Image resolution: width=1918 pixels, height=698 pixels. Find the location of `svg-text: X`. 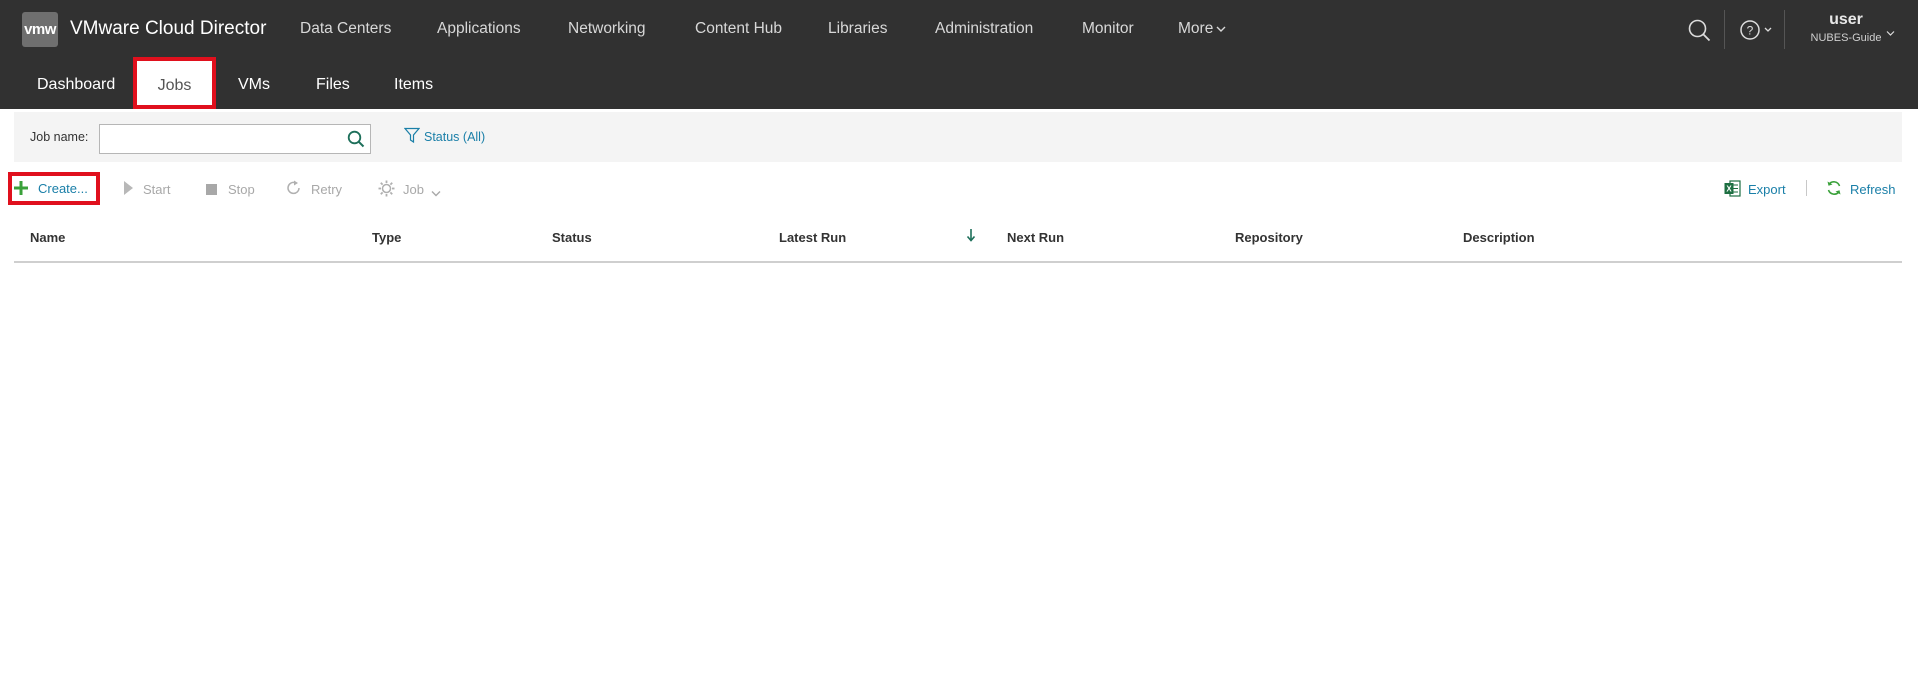

svg-text: X is located at coordinates (1729, 189).